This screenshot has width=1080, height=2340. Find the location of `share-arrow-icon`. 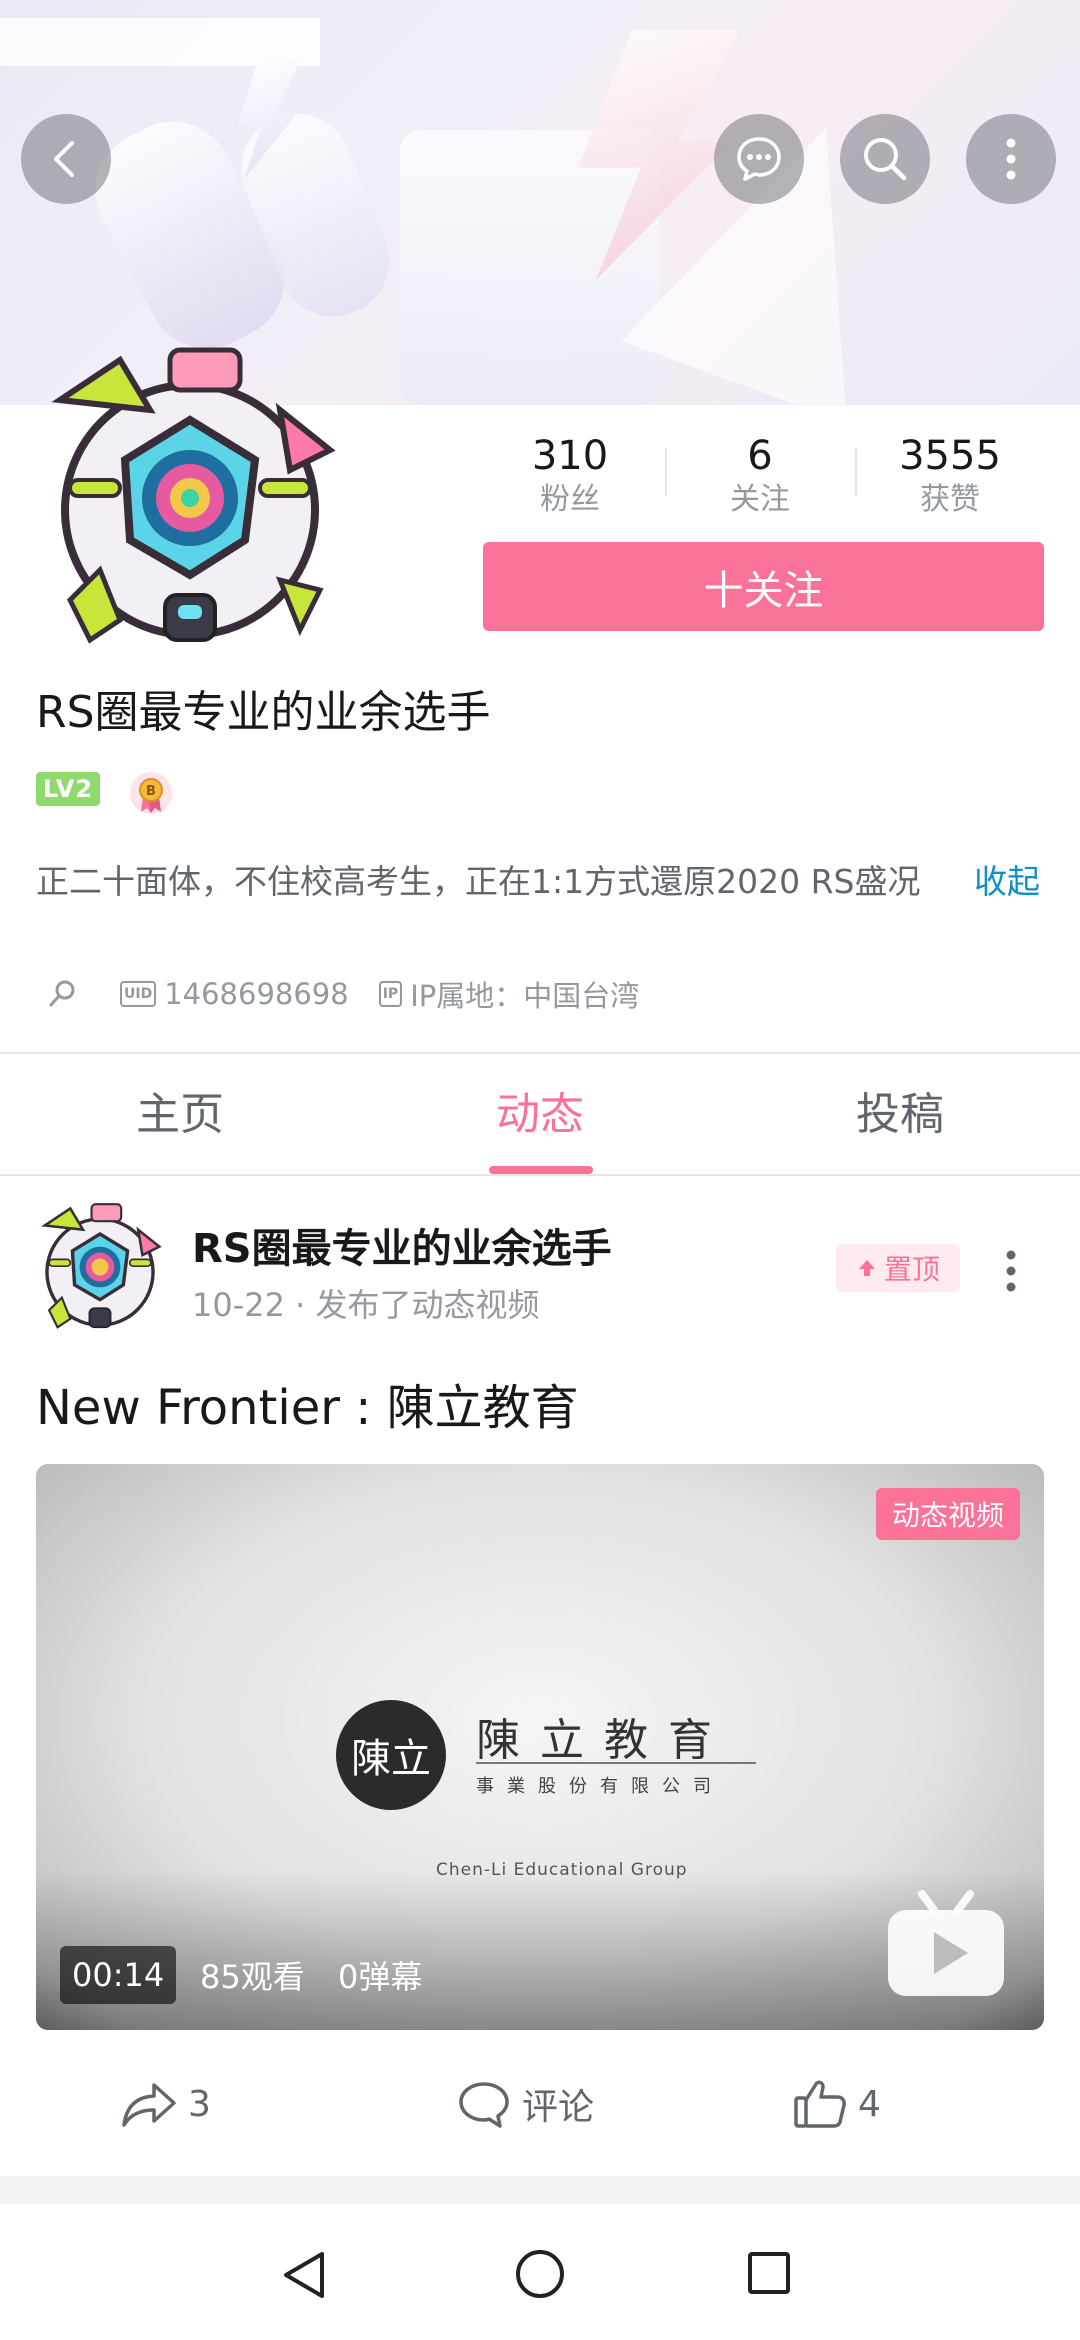

share-arrow-icon is located at coordinates (149, 2105).